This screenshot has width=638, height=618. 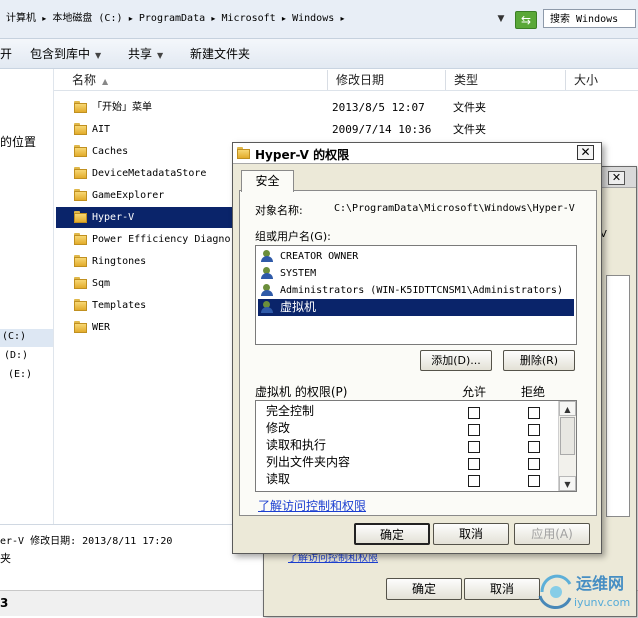 I want to click on new-folder-button: 新建文件夹, so click(x=220, y=54).